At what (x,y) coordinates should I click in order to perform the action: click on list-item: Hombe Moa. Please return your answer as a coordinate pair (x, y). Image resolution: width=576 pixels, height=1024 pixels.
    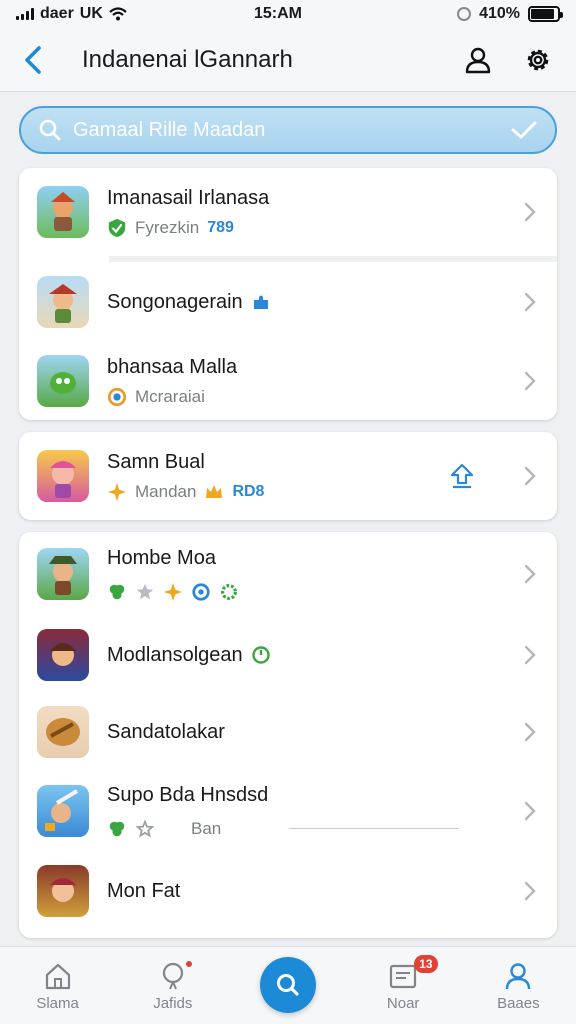
    Looking at the image, I should click on (288, 574).